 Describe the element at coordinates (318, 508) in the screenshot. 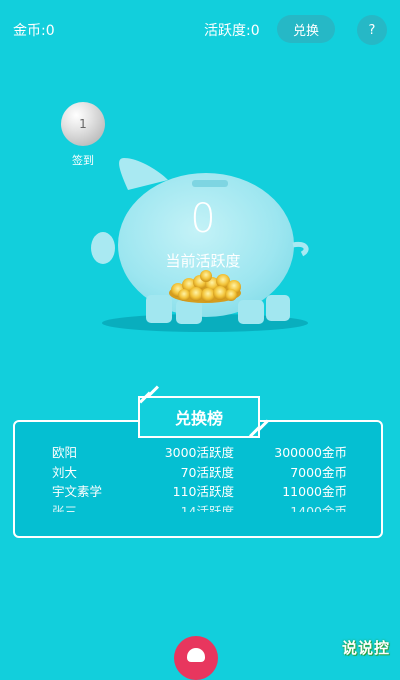

I see `row-gold: 1400金币` at that location.